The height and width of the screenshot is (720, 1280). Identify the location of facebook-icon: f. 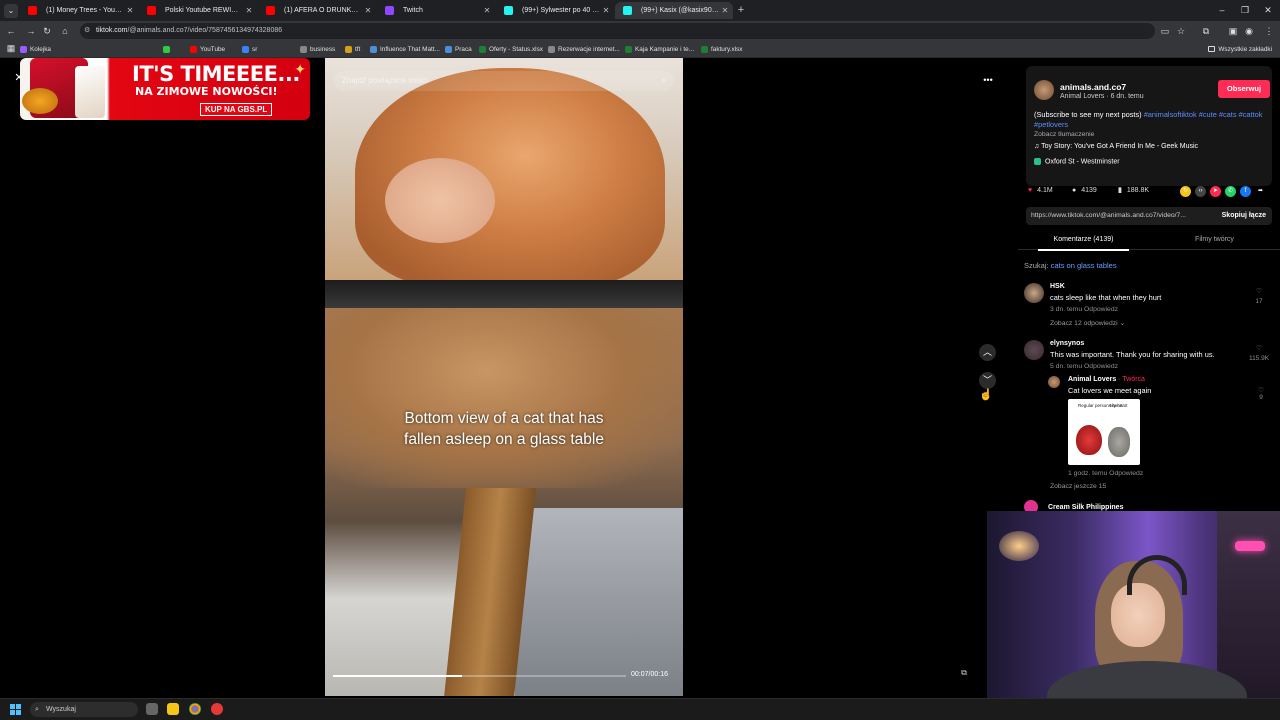
(1245, 191).